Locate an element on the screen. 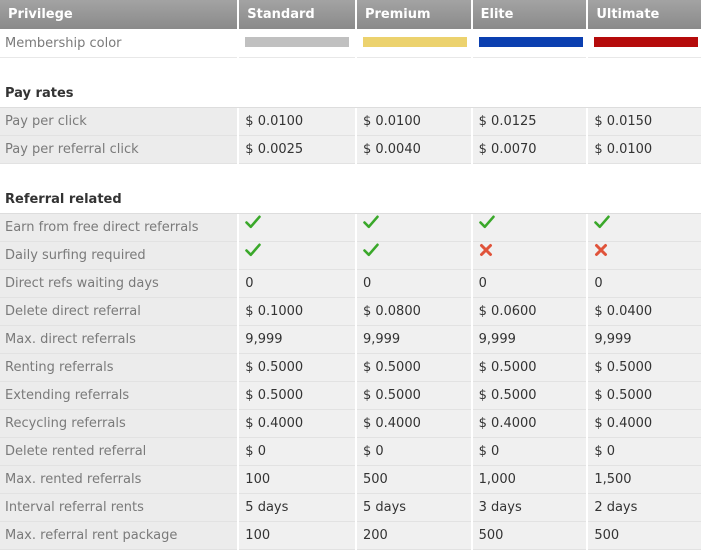 This screenshot has width=701, height=555. value-ultimate: $ 0.4000 is located at coordinates (644, 424).